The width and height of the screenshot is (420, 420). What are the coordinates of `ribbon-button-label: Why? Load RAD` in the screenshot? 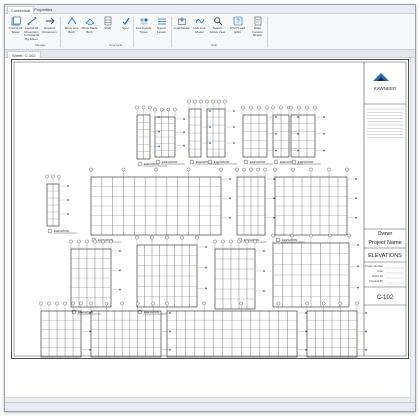 It's located at (237, 30).